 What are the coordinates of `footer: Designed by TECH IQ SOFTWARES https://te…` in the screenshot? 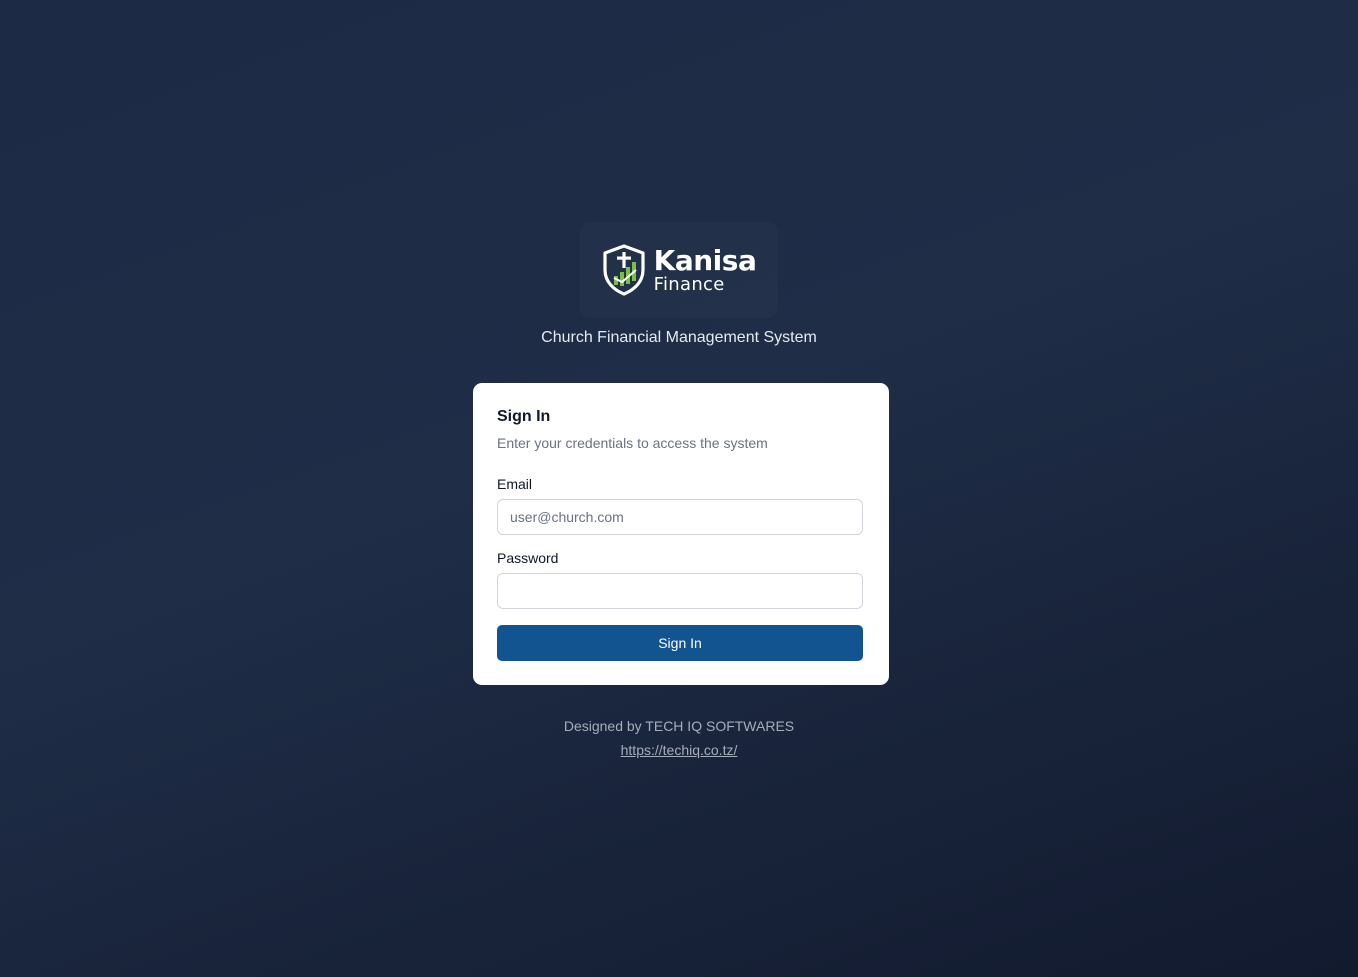 It's located at (679, 738).